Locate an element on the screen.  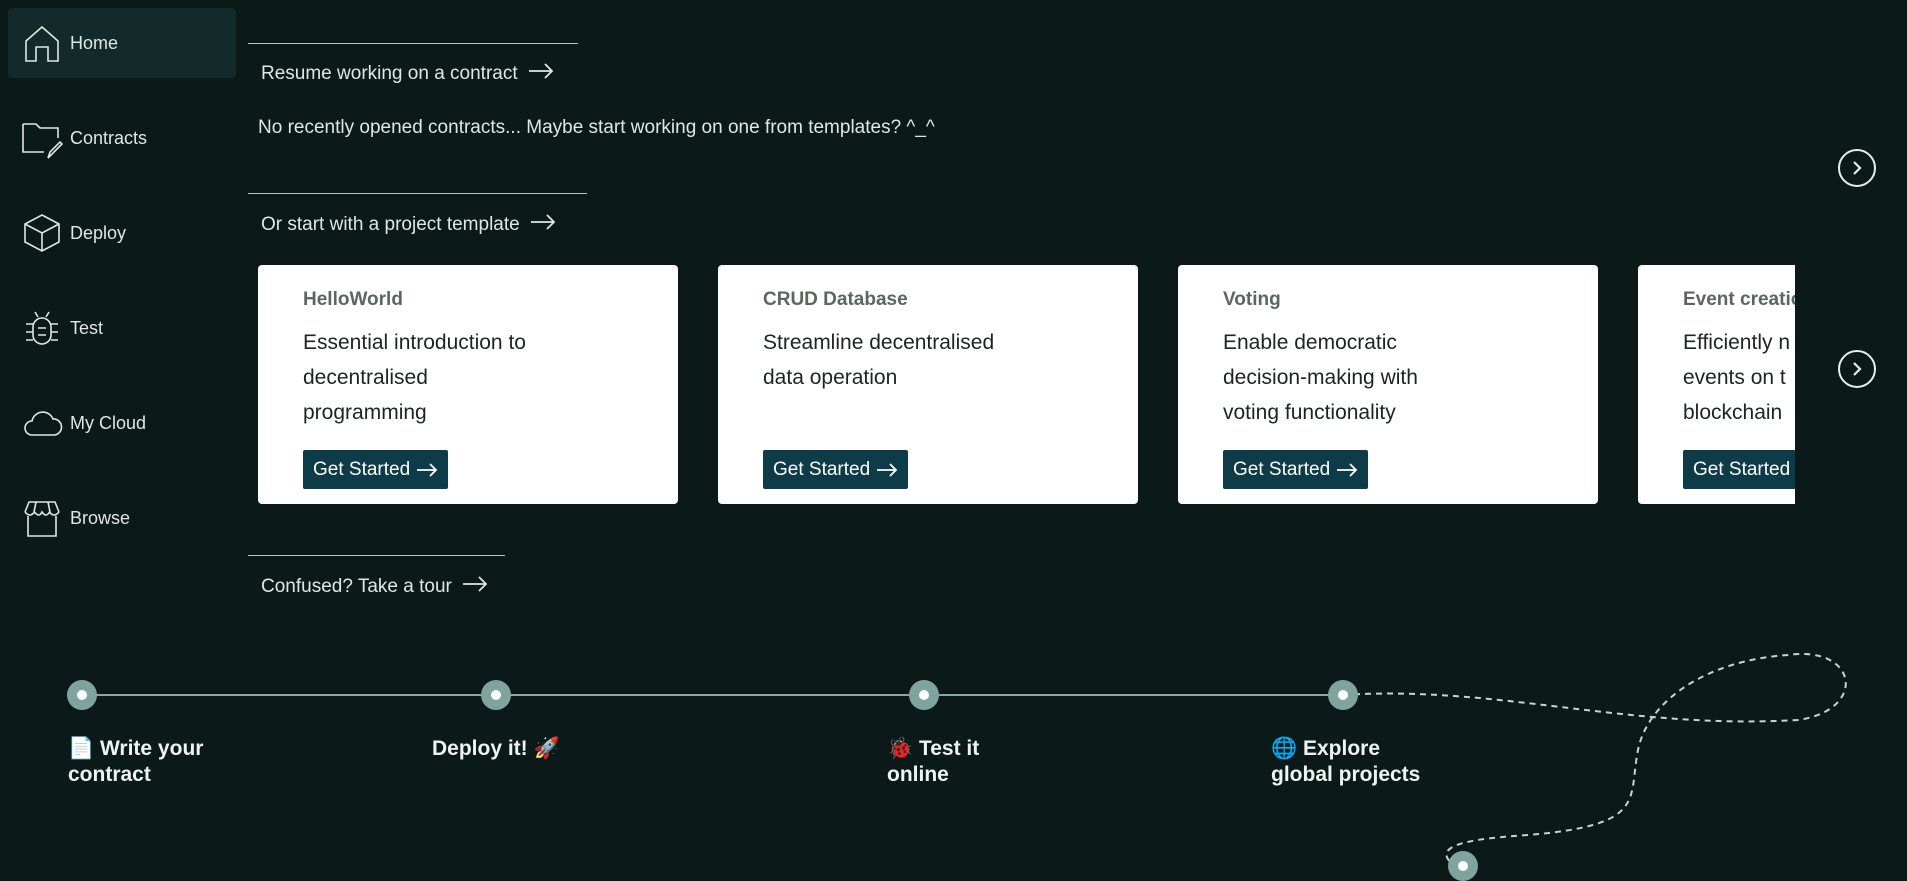
home-icon is located at coordinates (42, 43).